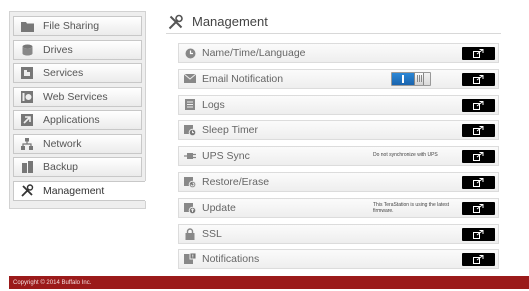 This screenshot has height=291, width=529. I want to click on row-ssl: SSL, so click(338, 233).